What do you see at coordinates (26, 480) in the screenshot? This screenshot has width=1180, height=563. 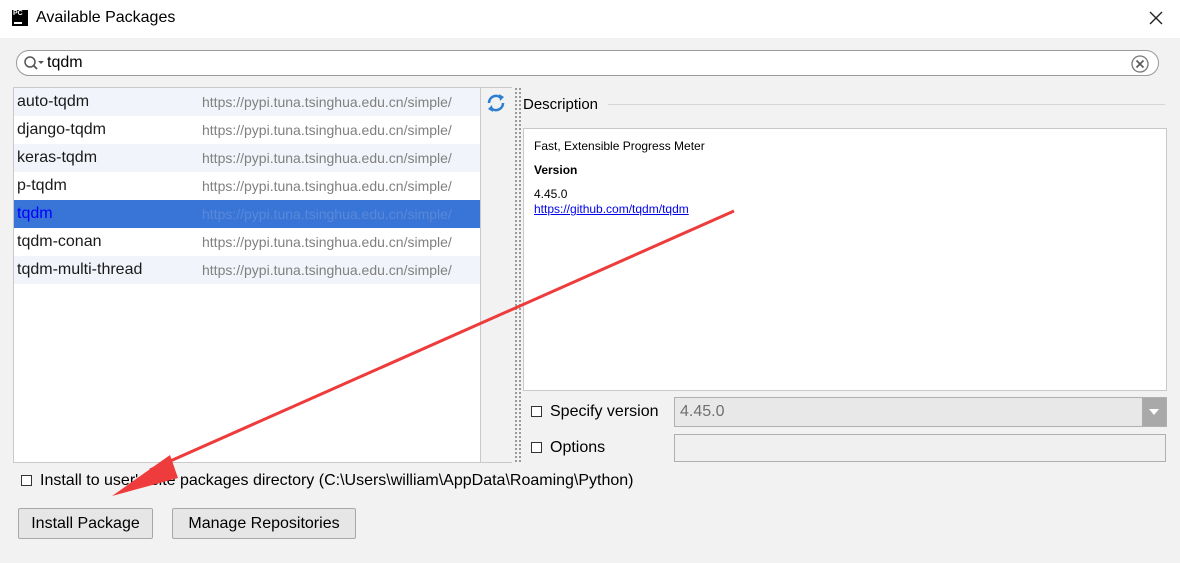 I see `install-user-checkbox` at bounding box center [26, 480].